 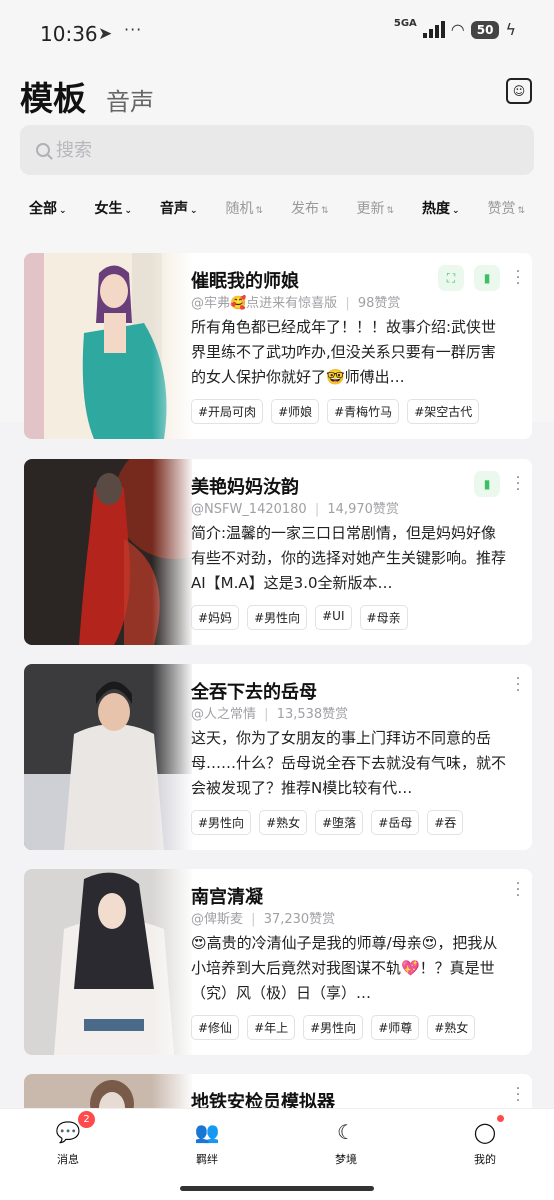 What do you see at coordinates (485, 1159) in the screenshot?
I see `tab-label: 我的` at bounding box center [485, 1159].